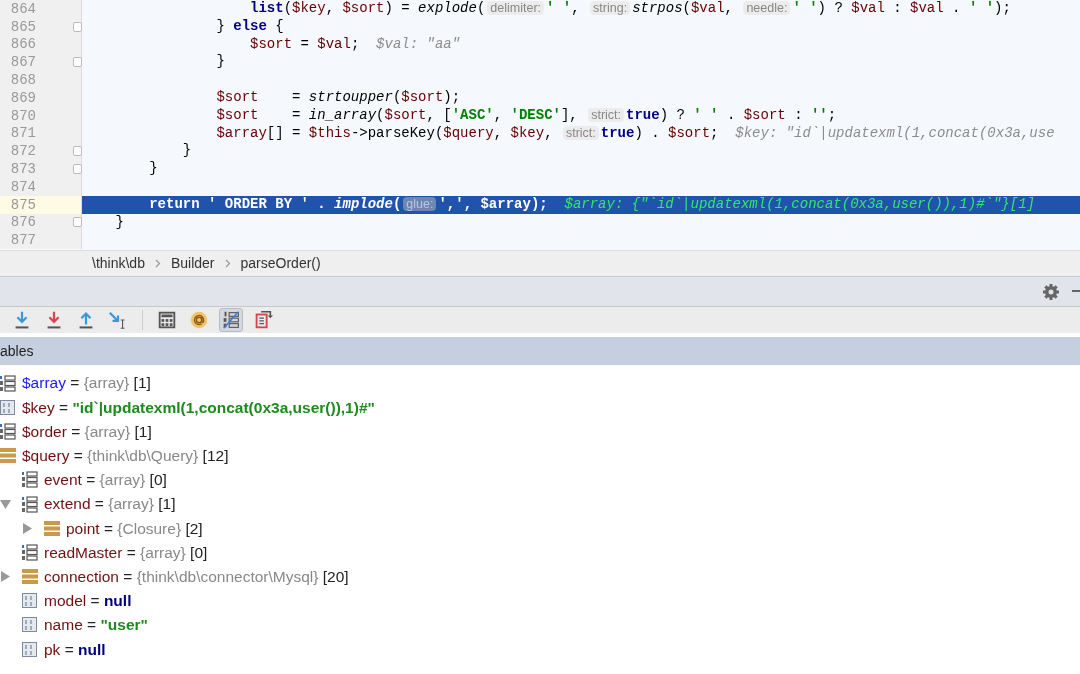  What do you see at coordinates (22, 80) in the screenshot?
I see `line-number: 868` at bounding box center [22, 80].